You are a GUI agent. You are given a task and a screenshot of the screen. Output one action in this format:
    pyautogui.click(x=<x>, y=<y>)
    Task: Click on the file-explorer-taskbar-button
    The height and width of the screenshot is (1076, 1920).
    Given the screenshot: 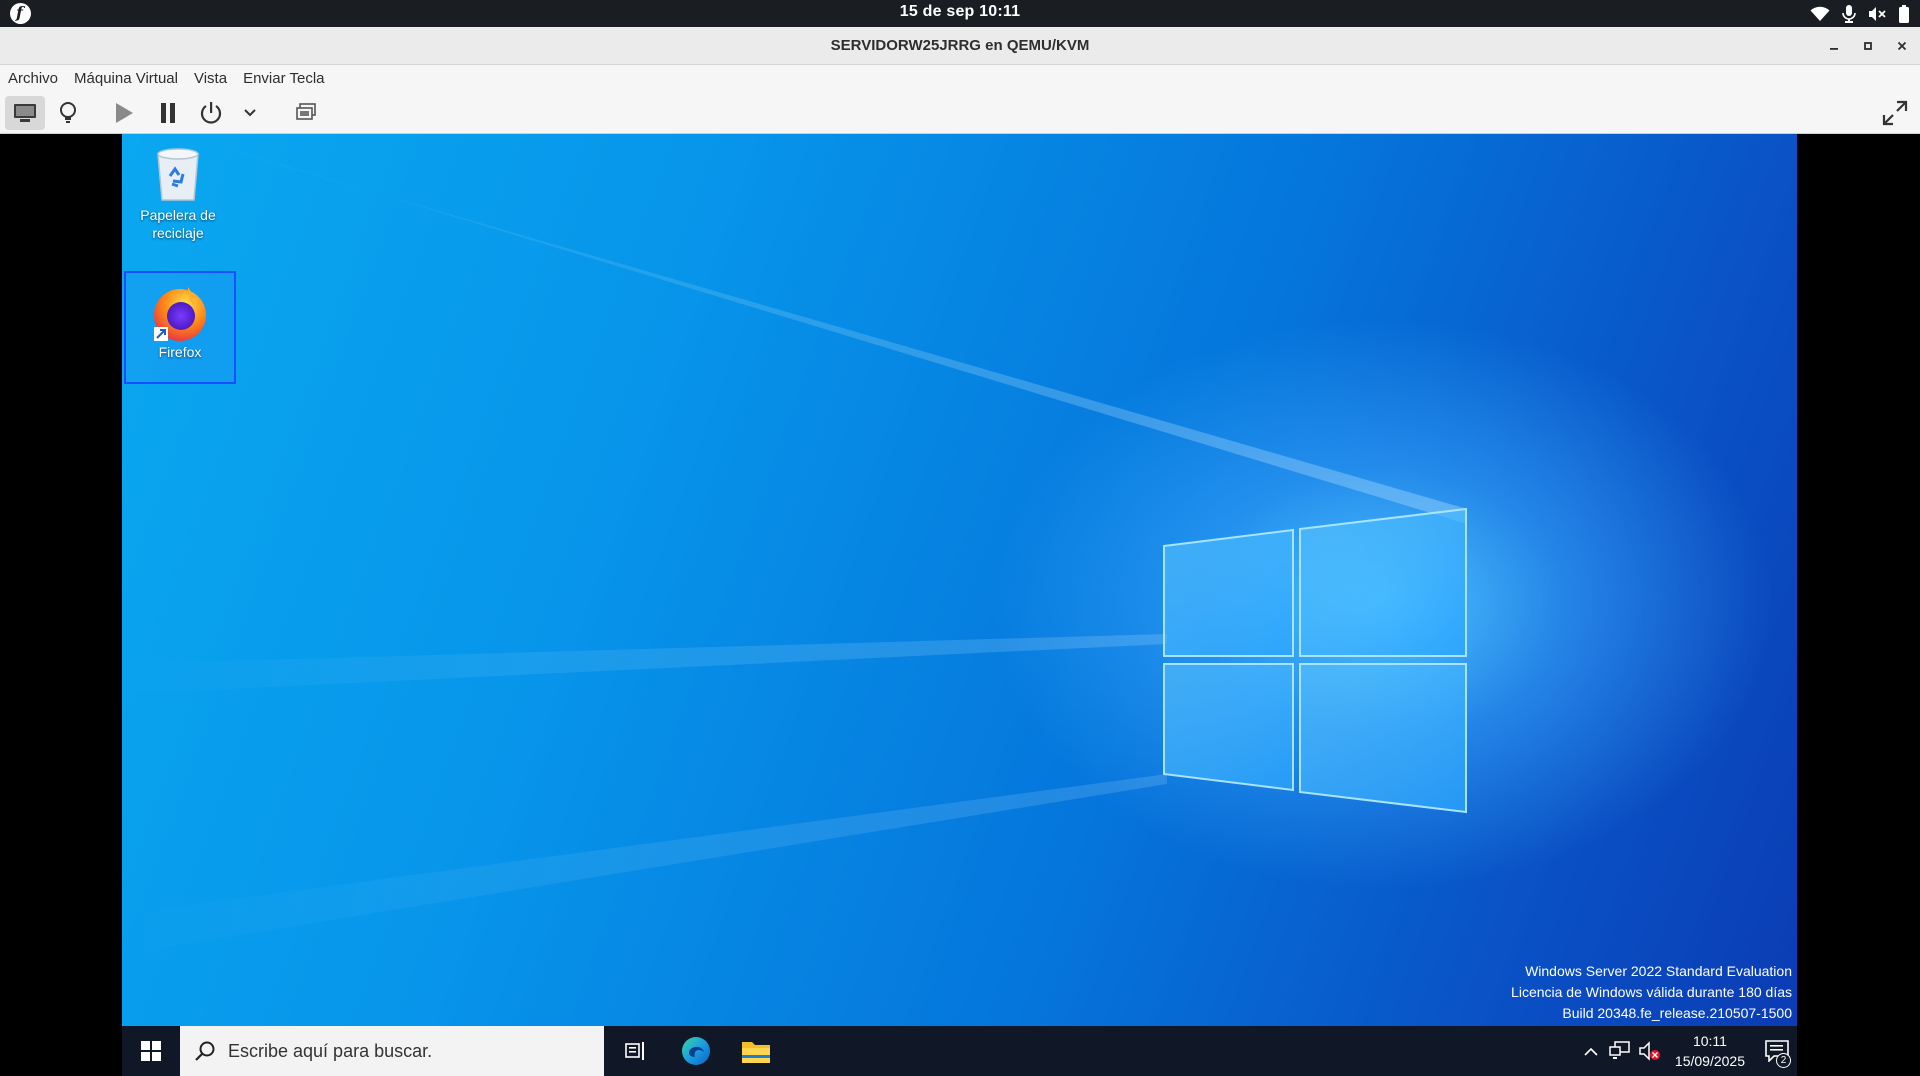 What is the action you would take?
    pyautogui.click(x=756, y=1051)
    